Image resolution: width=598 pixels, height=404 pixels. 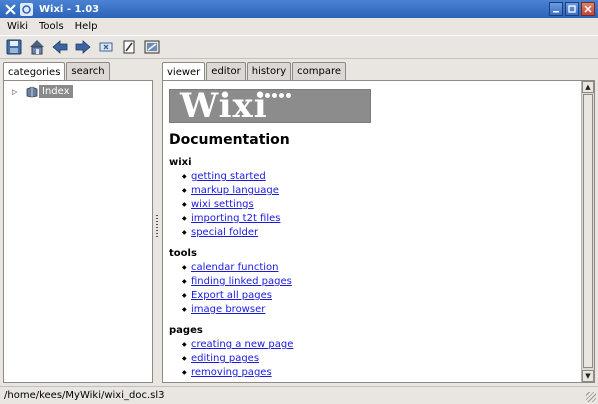 I want to click on list-item: editing pages, so click(x=231, y=359).